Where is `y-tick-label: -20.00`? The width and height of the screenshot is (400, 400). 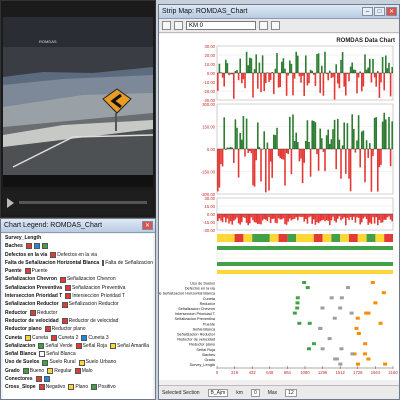
y-tick-label: -20.00 is located at coordinates (209, 91).